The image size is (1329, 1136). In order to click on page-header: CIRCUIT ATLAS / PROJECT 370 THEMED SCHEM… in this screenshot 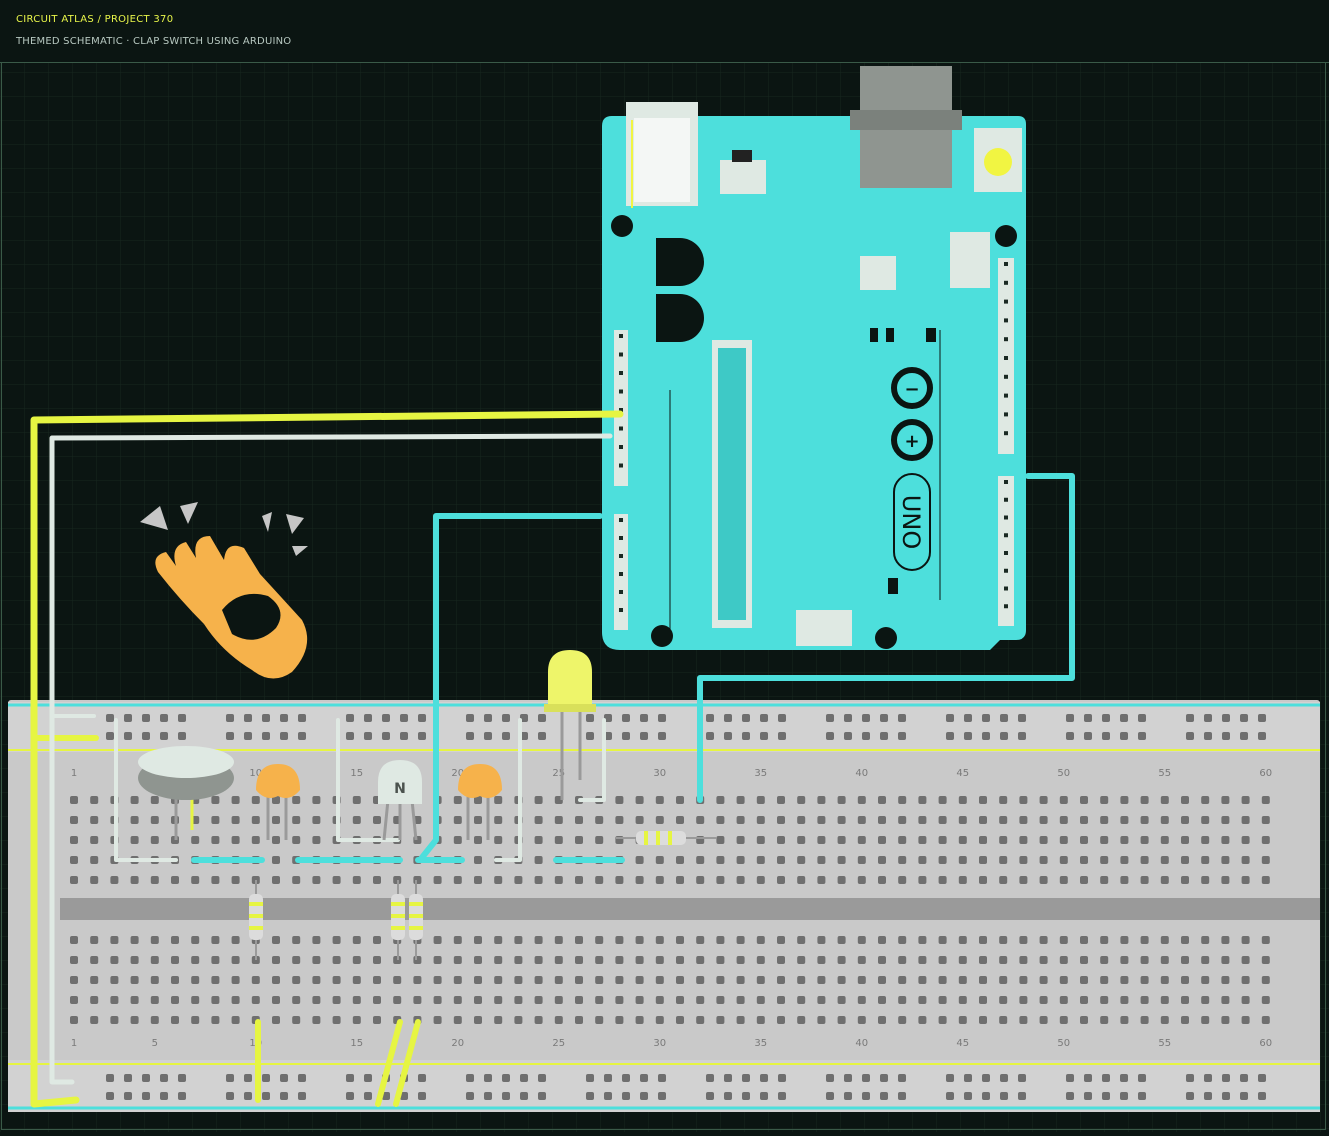, I will do `click(664, 31)`.